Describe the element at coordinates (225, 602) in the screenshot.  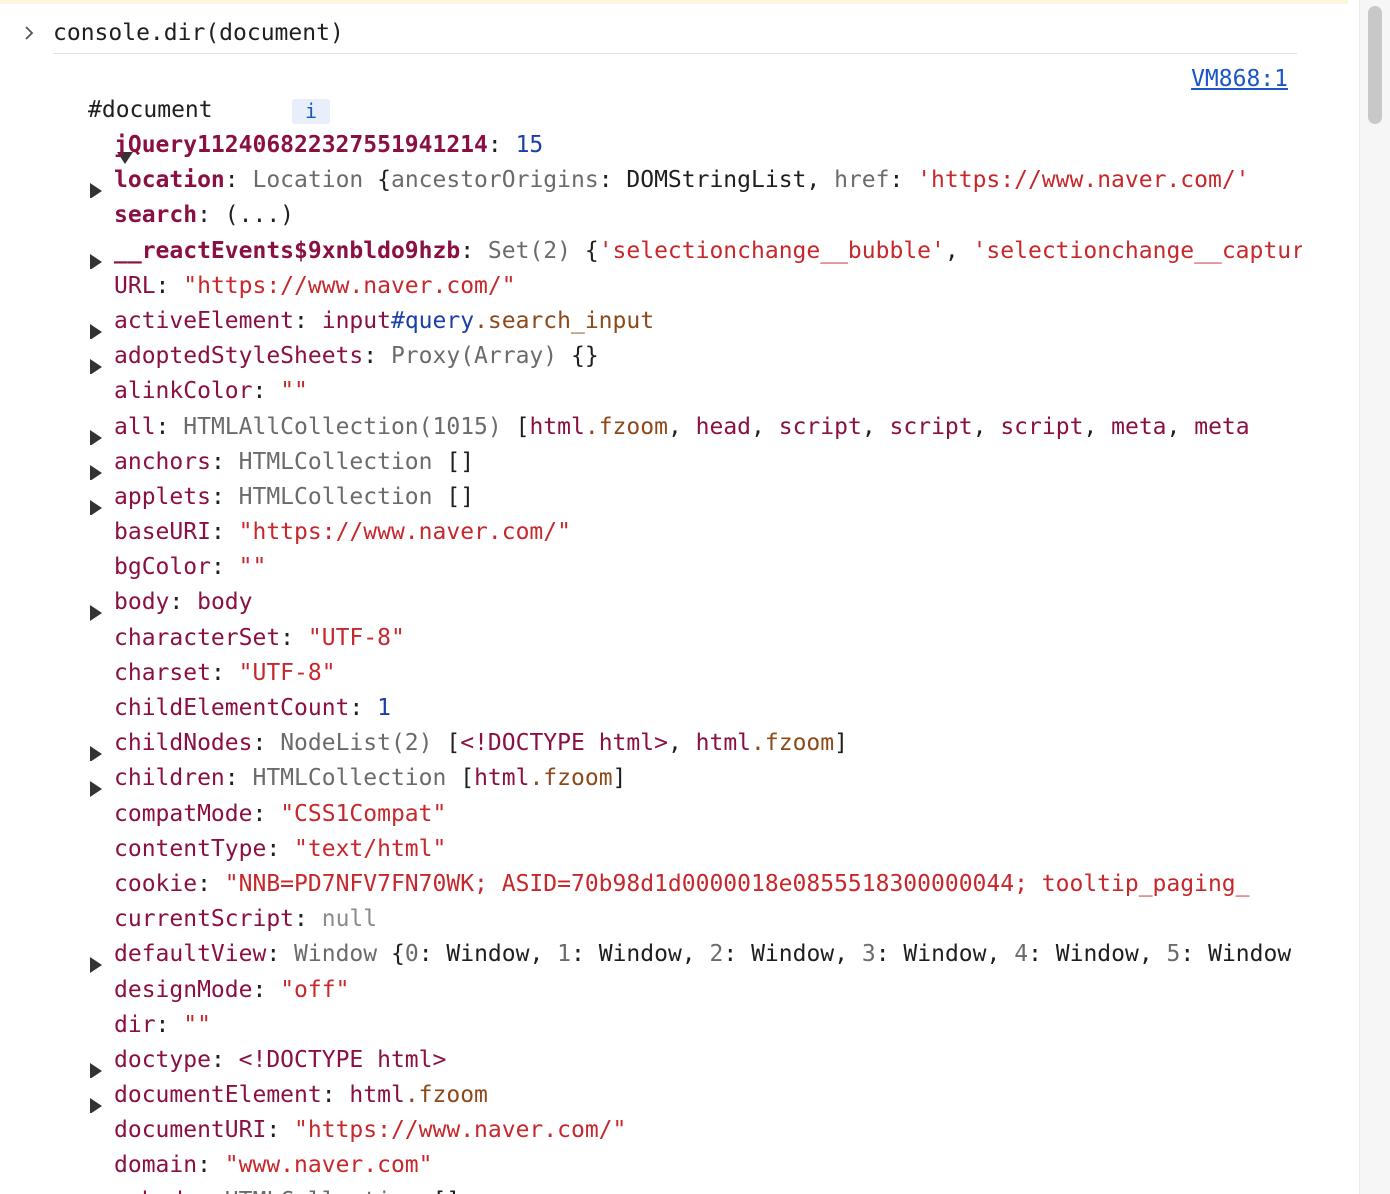
I see `property-value-part: body` at that location.